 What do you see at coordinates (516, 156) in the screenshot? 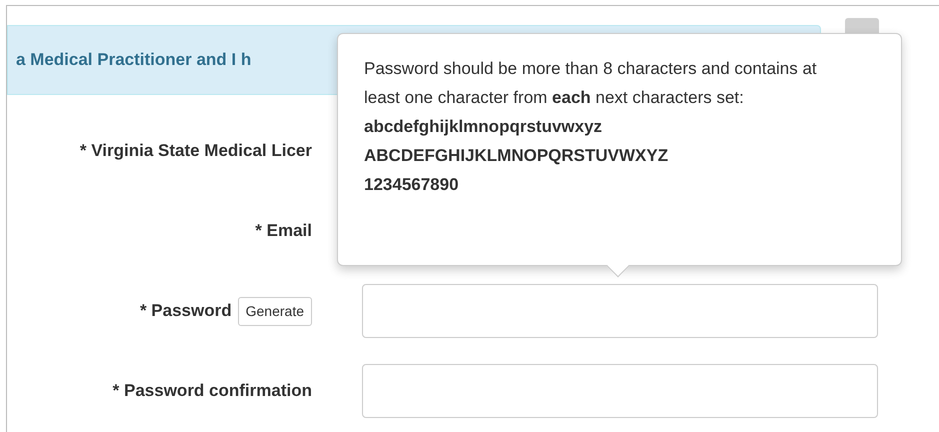
I see `character-set: ABCDEFGHIJKLMNOPQRSTUVWXYZ` at bounding box center [516, 156].